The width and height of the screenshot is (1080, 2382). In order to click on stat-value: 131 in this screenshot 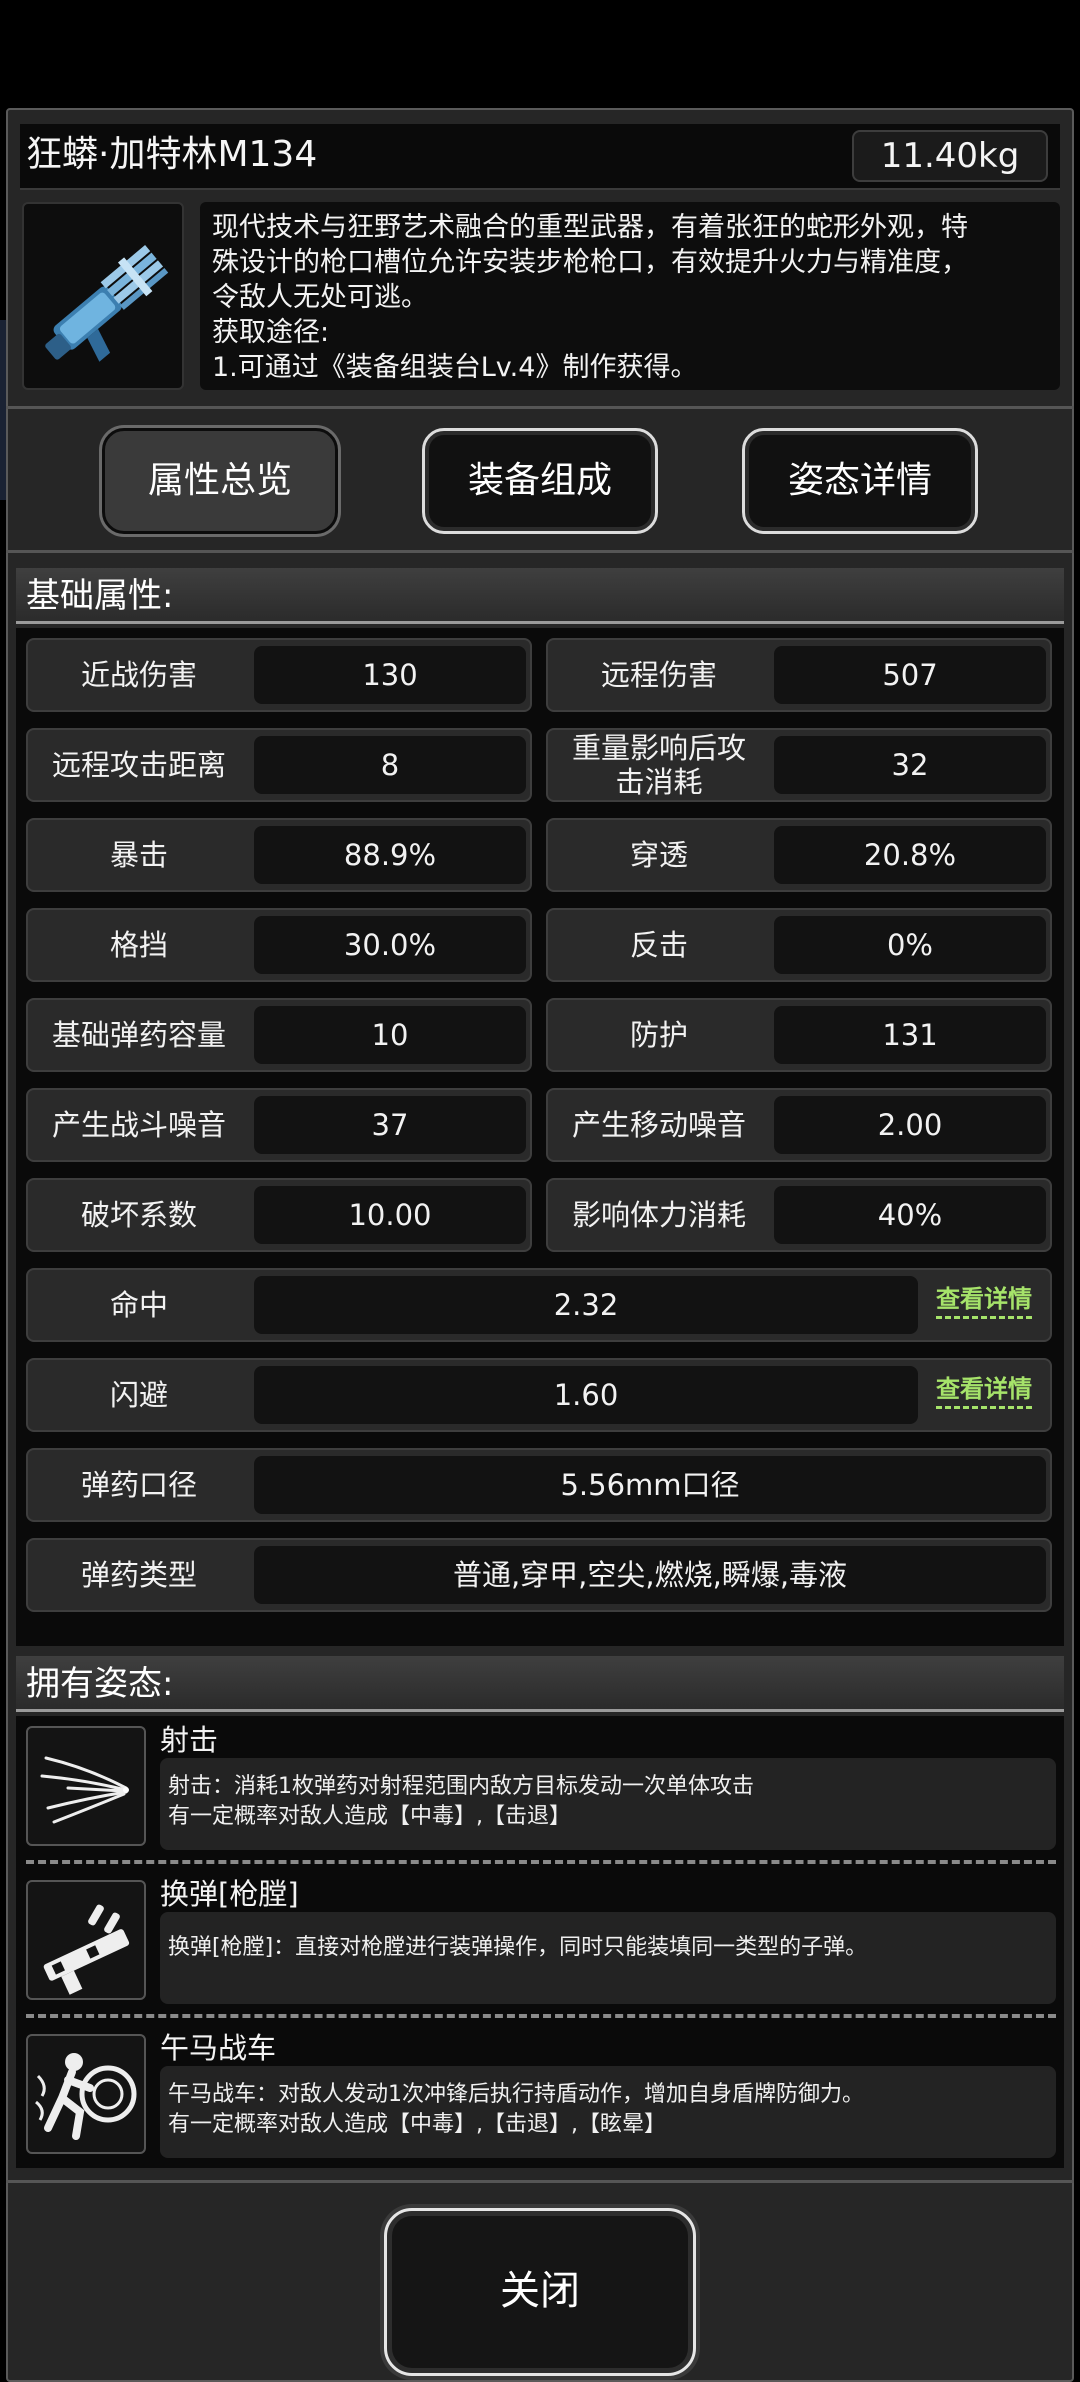, I will do `click(910, 1035)`.